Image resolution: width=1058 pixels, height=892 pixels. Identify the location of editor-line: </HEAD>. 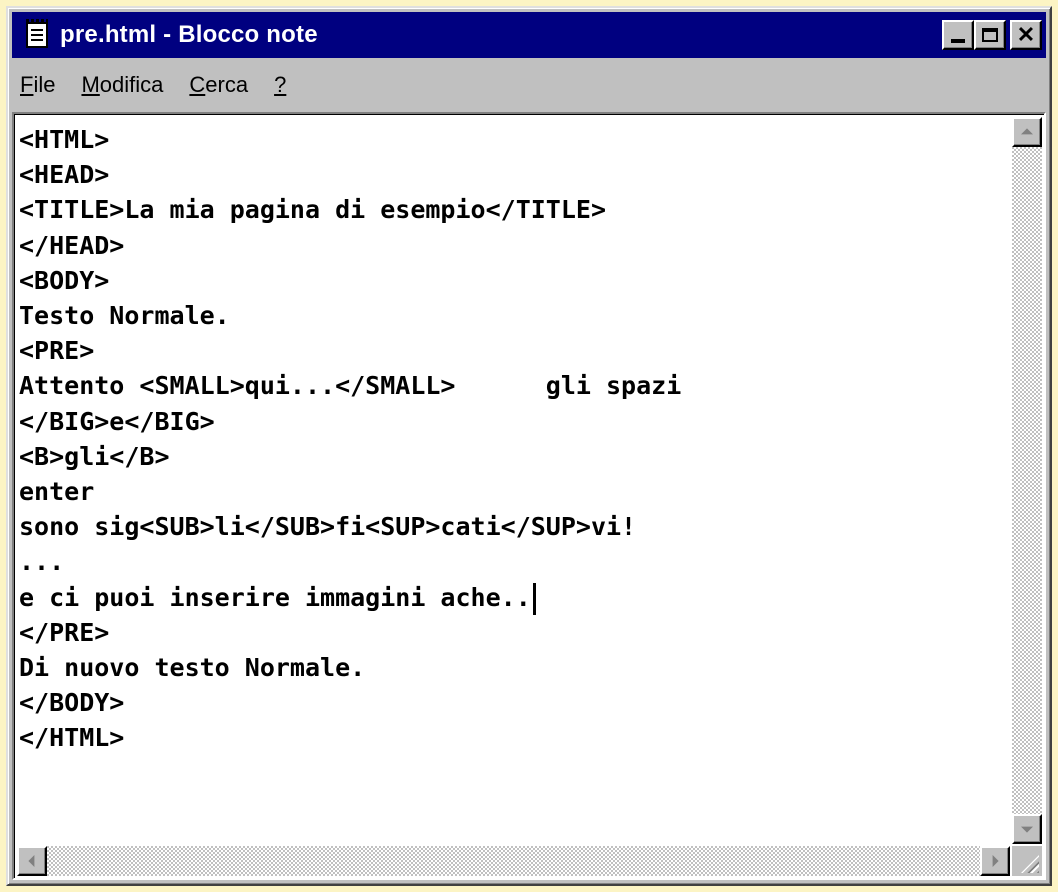
(72, 245).